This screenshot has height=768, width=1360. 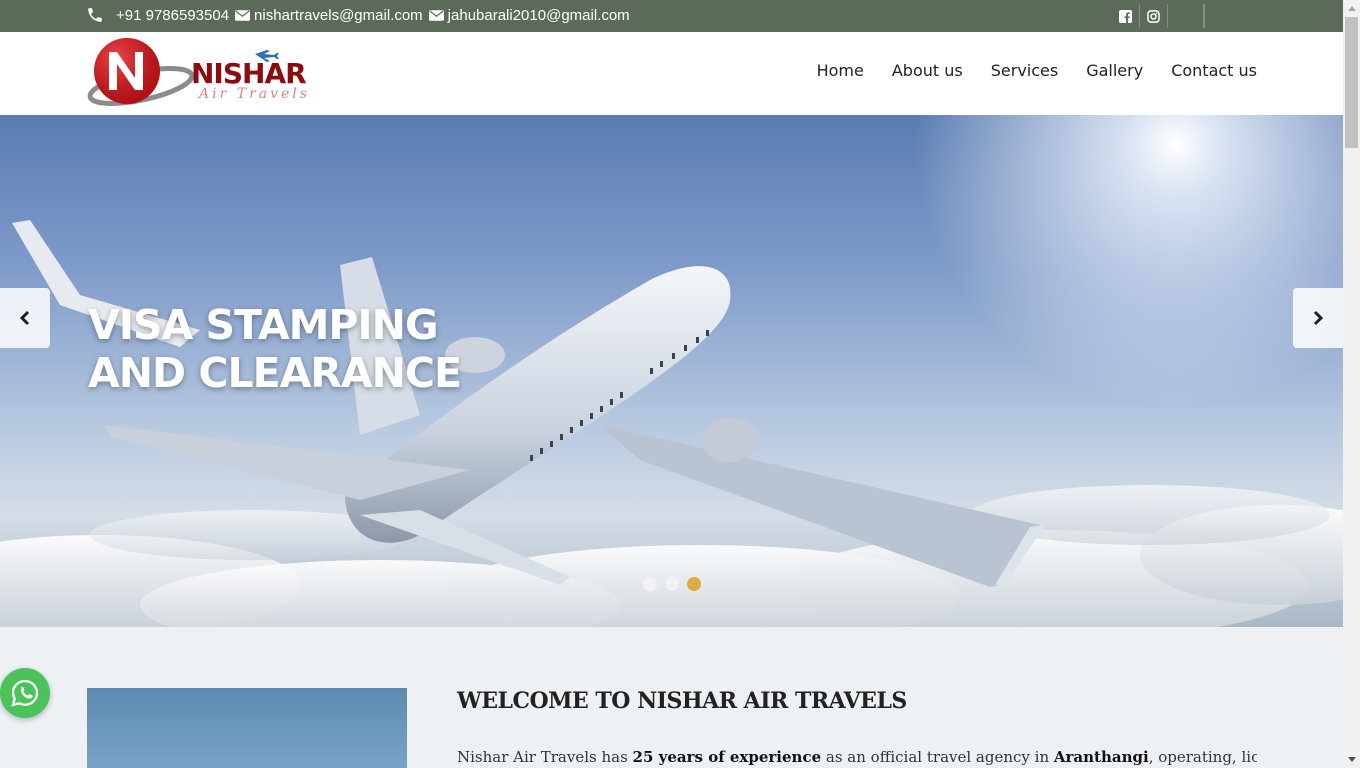 I want to click on social-links, so click(x=1174, y=16).